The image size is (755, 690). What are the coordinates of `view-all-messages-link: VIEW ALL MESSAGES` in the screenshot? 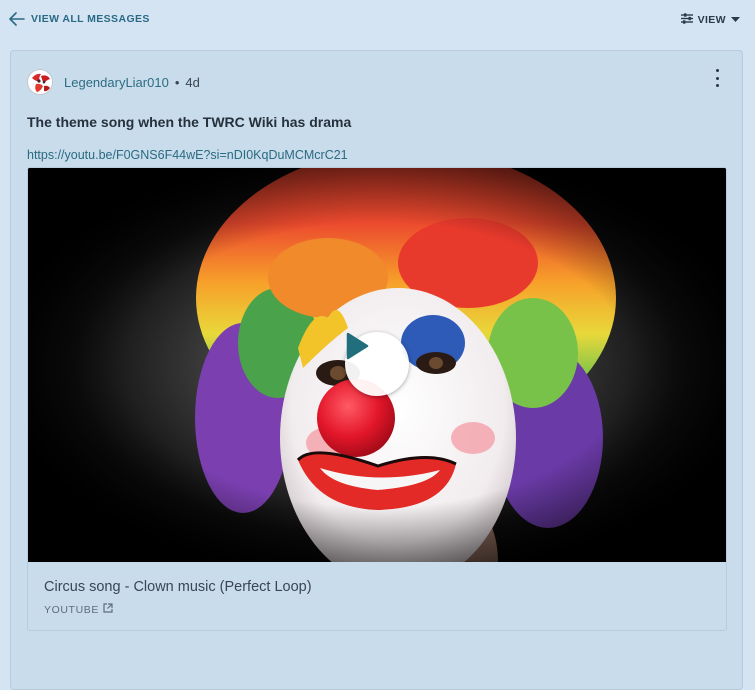 It's located at (79, 19).